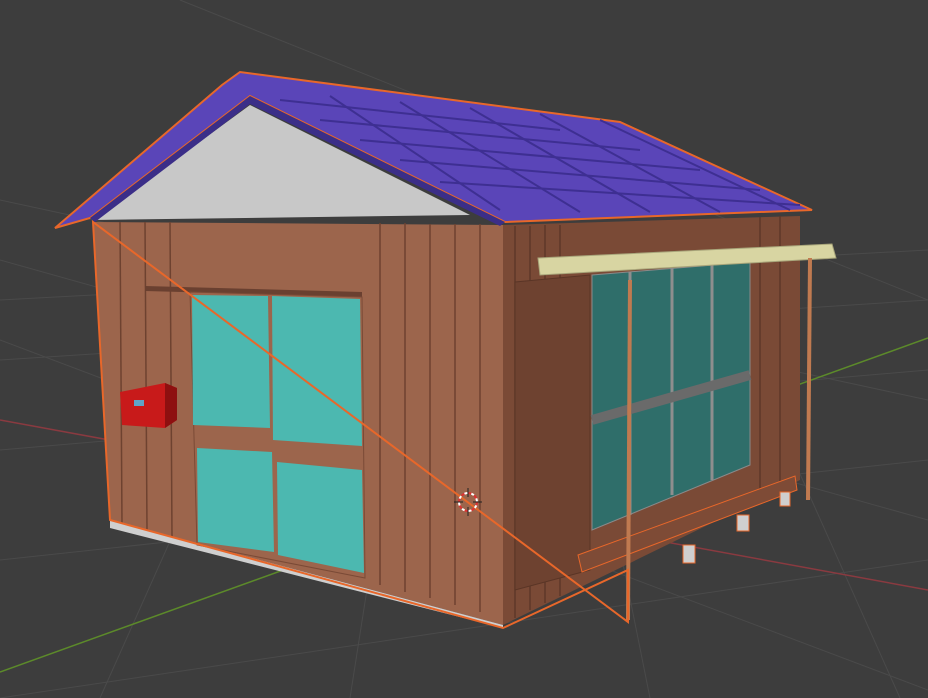 Image resolution: width=928 pixels, height=698 pixels. I want to click on awning-post-right, so click(809, 379).